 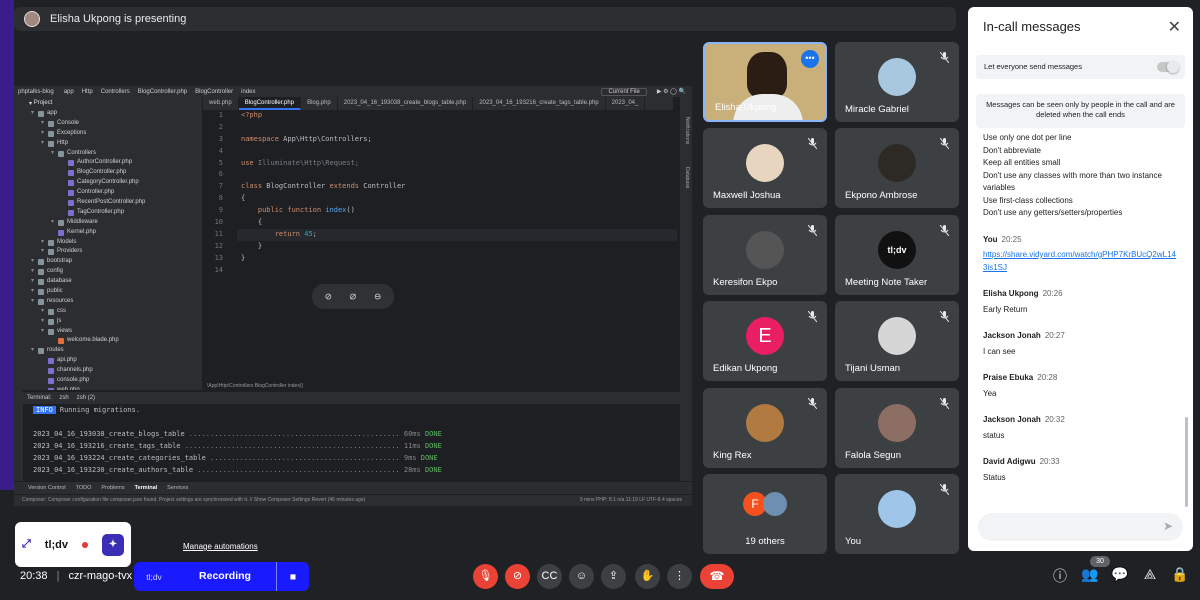 I want to click on editor-tab: Blog.php, so click(x=319, y=103).